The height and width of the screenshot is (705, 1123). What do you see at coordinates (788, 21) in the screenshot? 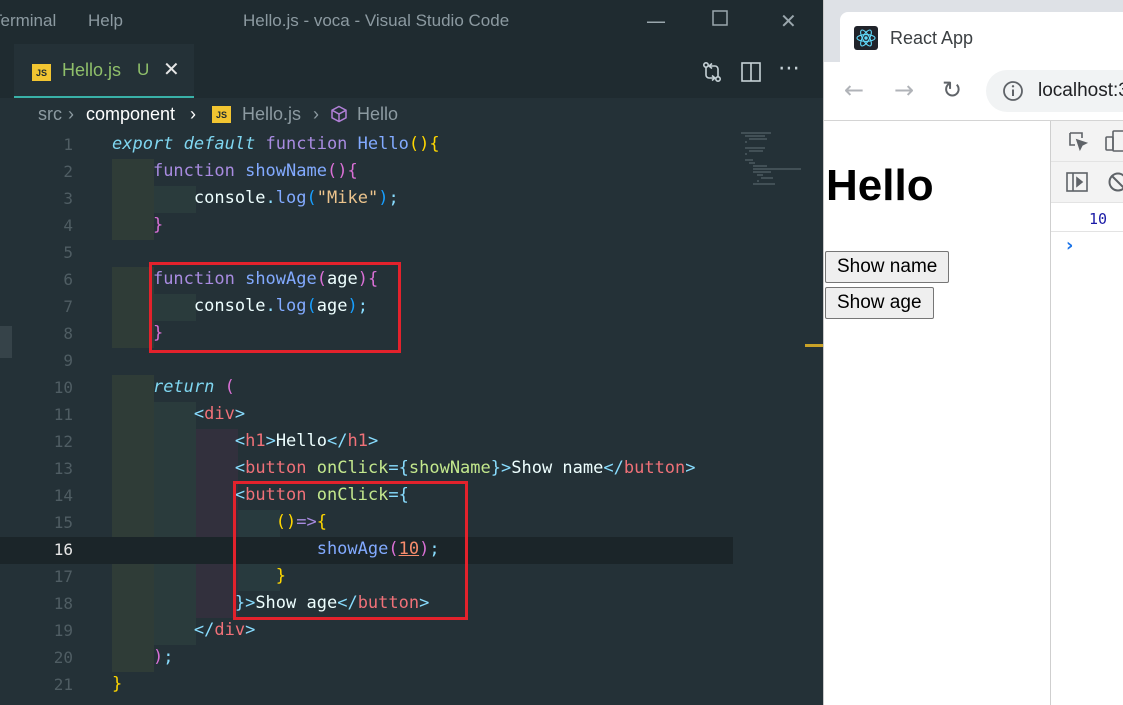
I see `close-window-icon: ✕` at bounding box center [788, 21].